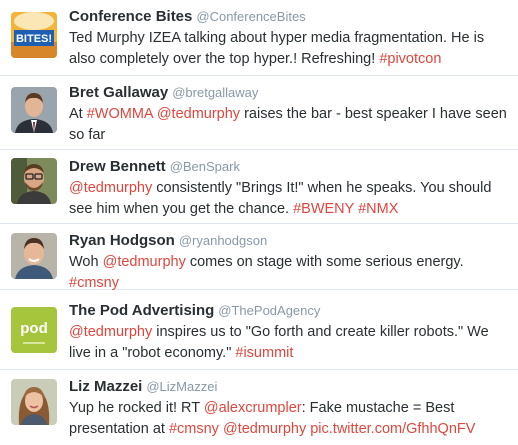 The image size is (518, 445). I want to click on author-handle: @LizMazzei, so click(181, 386).